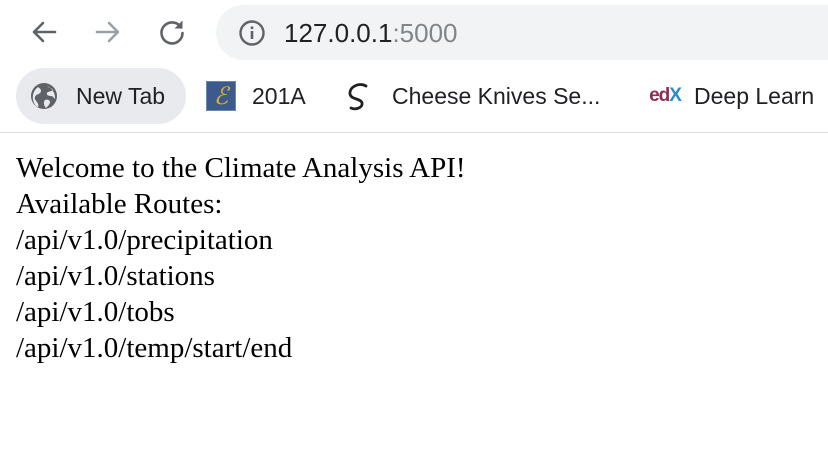 This screenshot has width=828, height=476. Describe the element at coordinates (154, 348) in the screenshot. I see `route-item: /api/v1.0/temp/start/end` at that location.